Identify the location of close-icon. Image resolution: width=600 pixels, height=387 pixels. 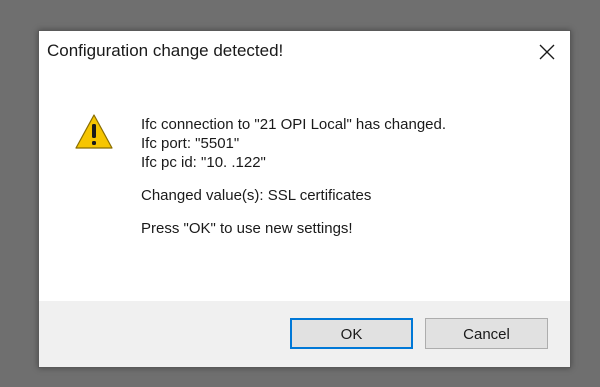
(547, 52).